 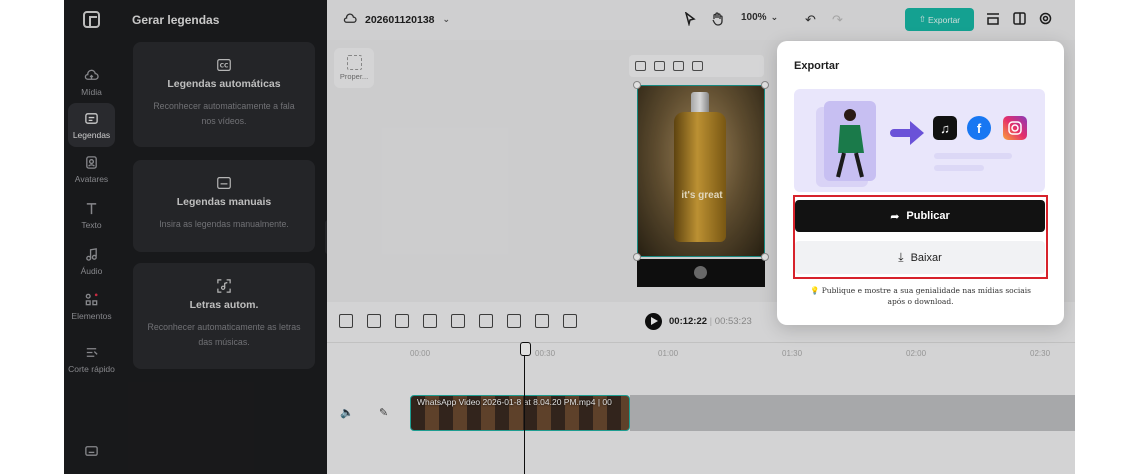 I want to click on lightbulb-icon: 💡, so click(x=814, y=290).